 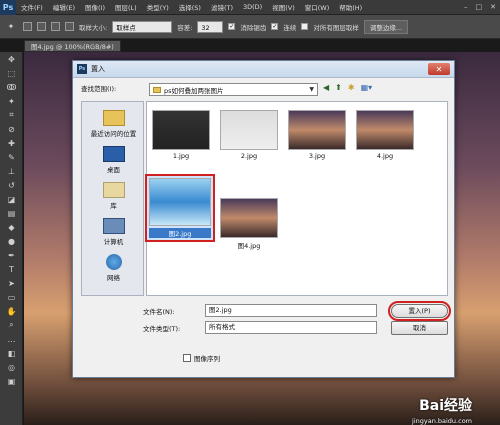 What do you see at coordinates (275, 26) in the screenshot?
I see `contiguous-checkbox: ✓` at bounding box center [275, 26].